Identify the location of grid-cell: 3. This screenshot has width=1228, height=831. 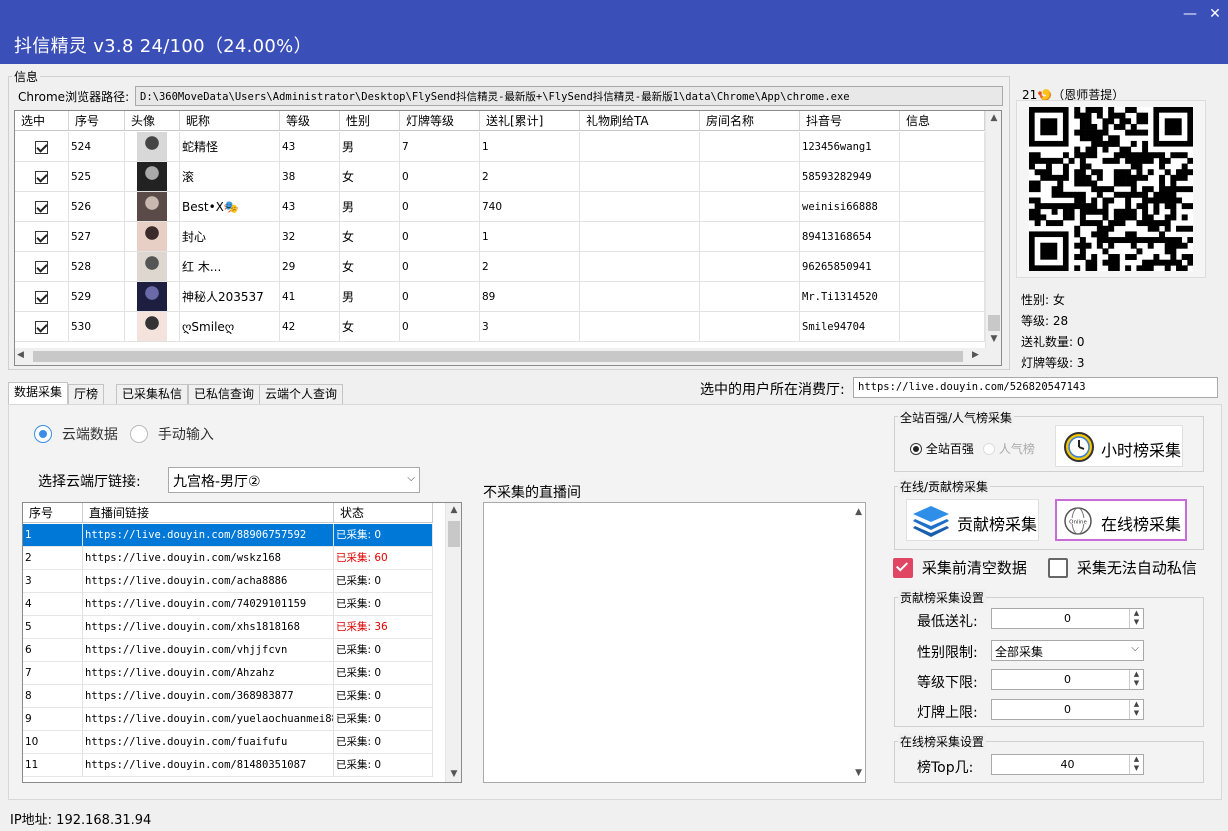
(530, 327).